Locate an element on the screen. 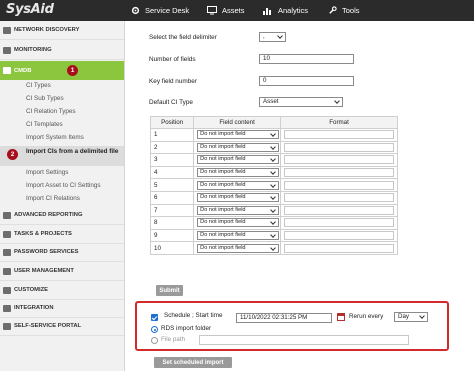 This screenshot has height=371, width=474. sidebar-section-network-discovery: NETWORK DISCOVERY is located at coordinates (62, 30).